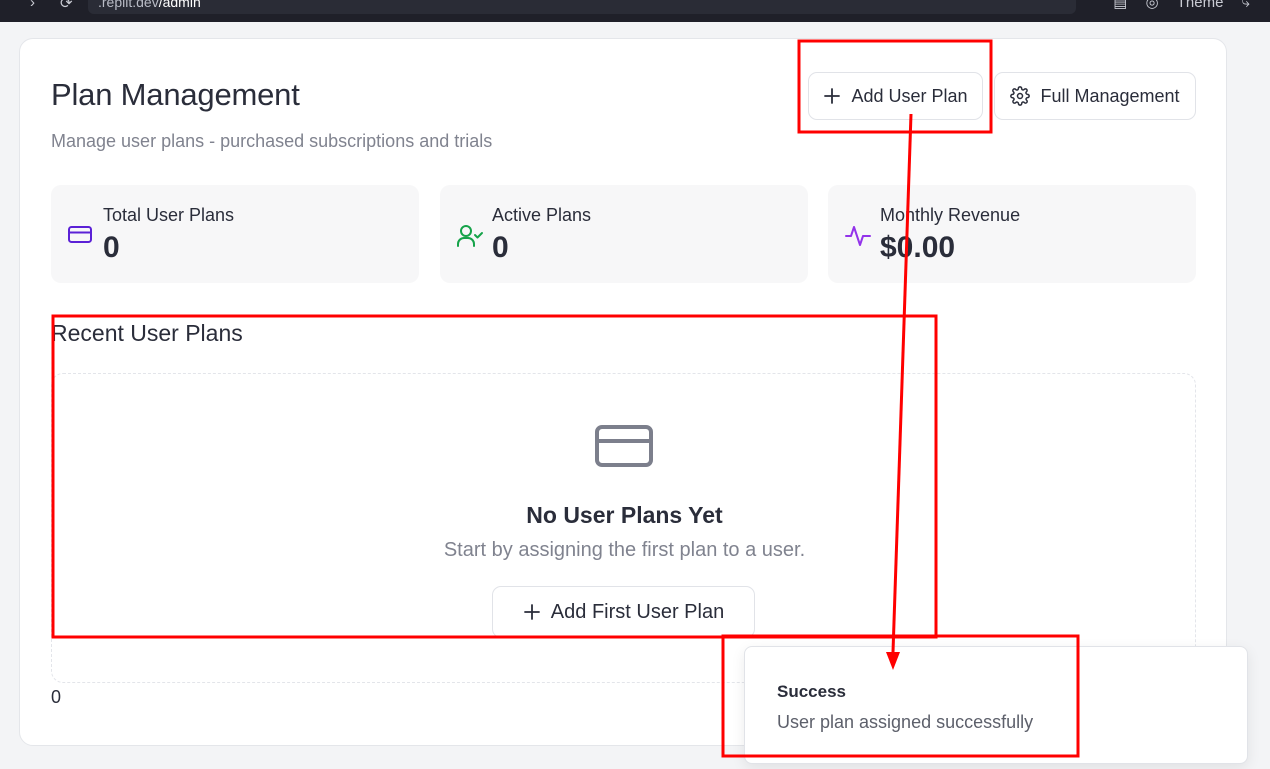 This screenshot has height=769, width=1270. Describe the element at coordinates (1110, 95) in the screenshot. I see `full-management-label: Full Management` at that location.